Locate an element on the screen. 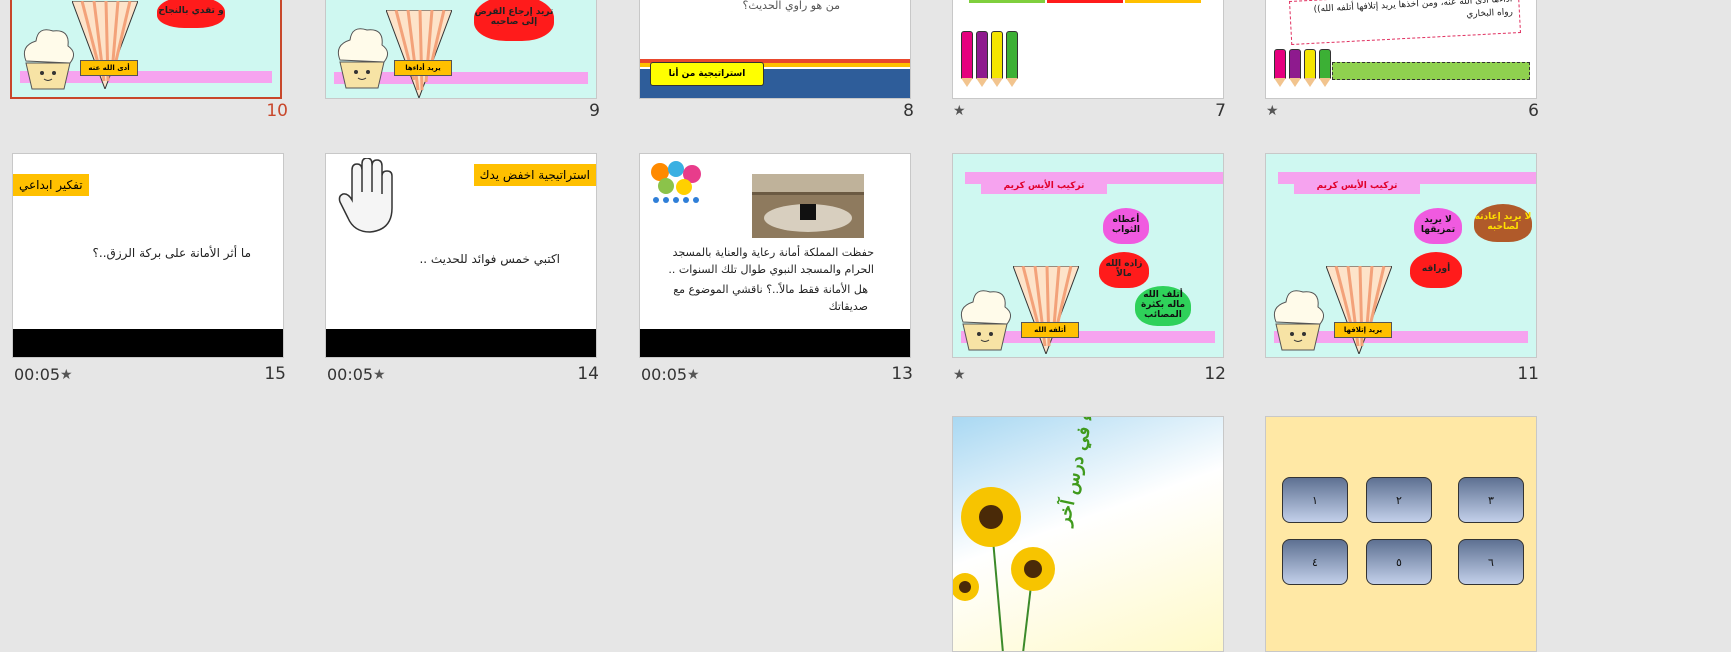 The width and height of the screenshot is (1731, 652). number-button: ٥ is located at coordinates (1399, 562).